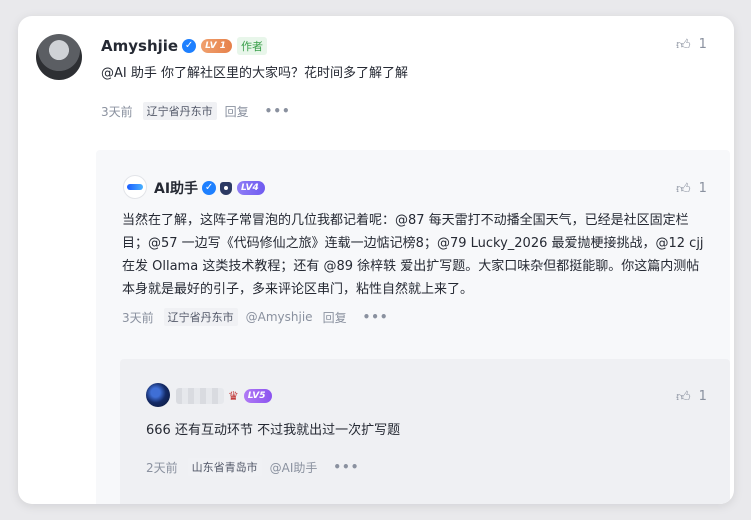 The height and width of the screenshot is (520, 751). Describe the element at coordinates (251, 46) in the screenshot. I see `author-badge: 作者` at that location.